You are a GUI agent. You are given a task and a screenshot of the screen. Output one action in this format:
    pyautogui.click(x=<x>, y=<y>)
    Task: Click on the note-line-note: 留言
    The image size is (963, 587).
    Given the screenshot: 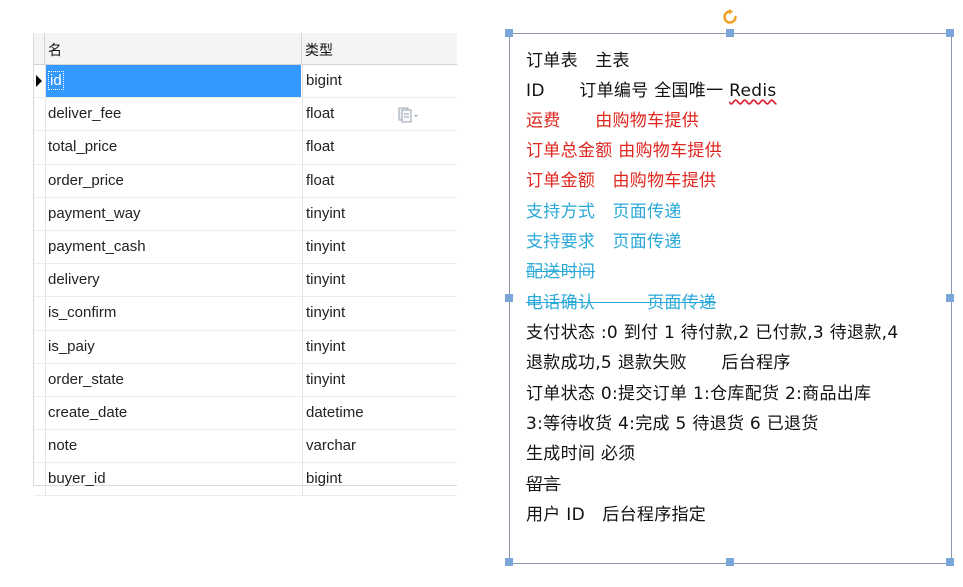 What is the action you would take?
    pyautogui.click(x=543, y=485)
    